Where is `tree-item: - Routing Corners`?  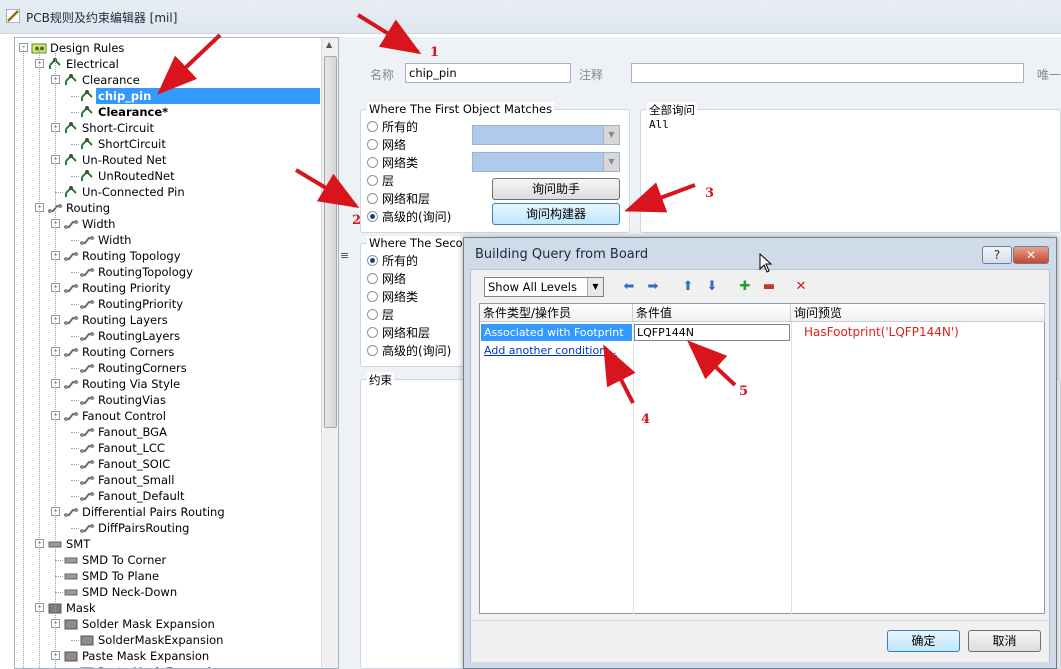 tree-item: - Routing Corners is located at coordinates (167, 352).